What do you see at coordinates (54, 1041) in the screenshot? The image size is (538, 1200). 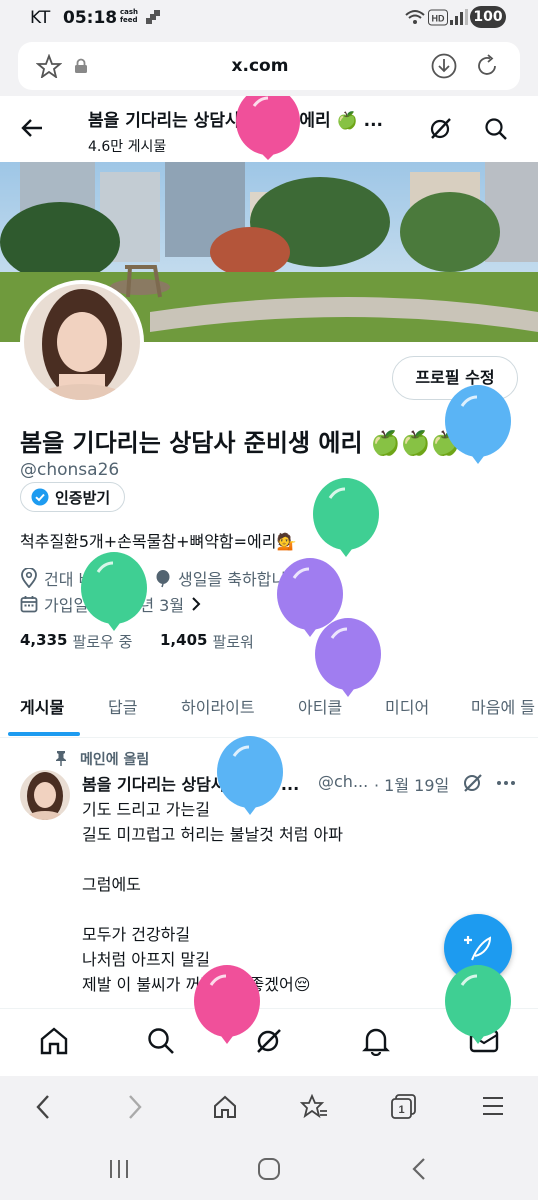 I see `home-icon` at bounding box center [54, 1041].